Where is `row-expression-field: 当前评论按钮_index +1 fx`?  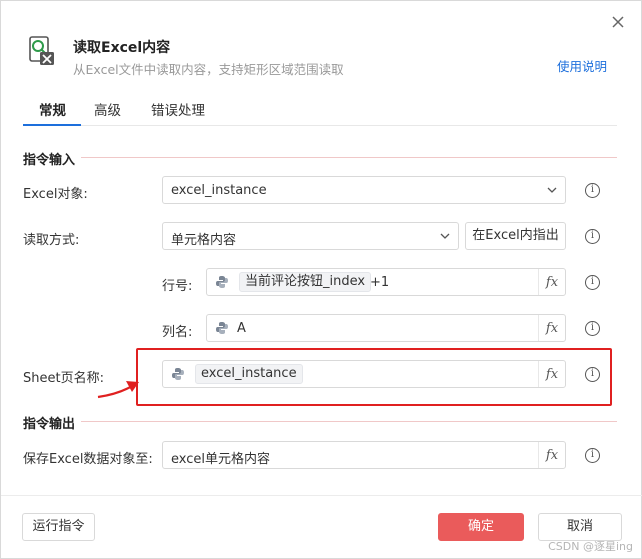 row-expression-field: 当前评论按钮_index +1 fx is located at coordinates (386, 282).